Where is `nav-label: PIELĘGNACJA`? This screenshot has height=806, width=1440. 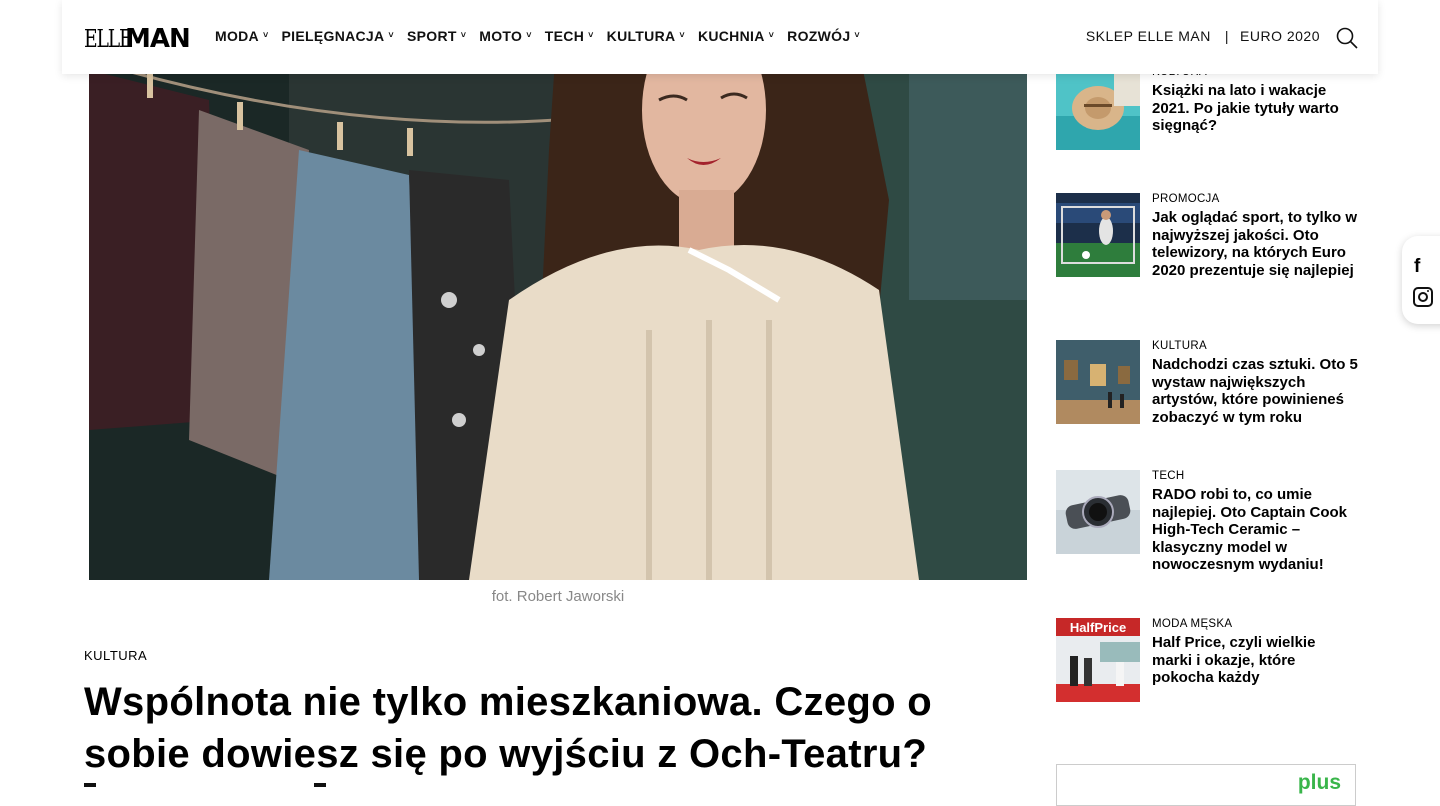
nav-label: PIELĘGNACJA is located at coordinates (333, 36).